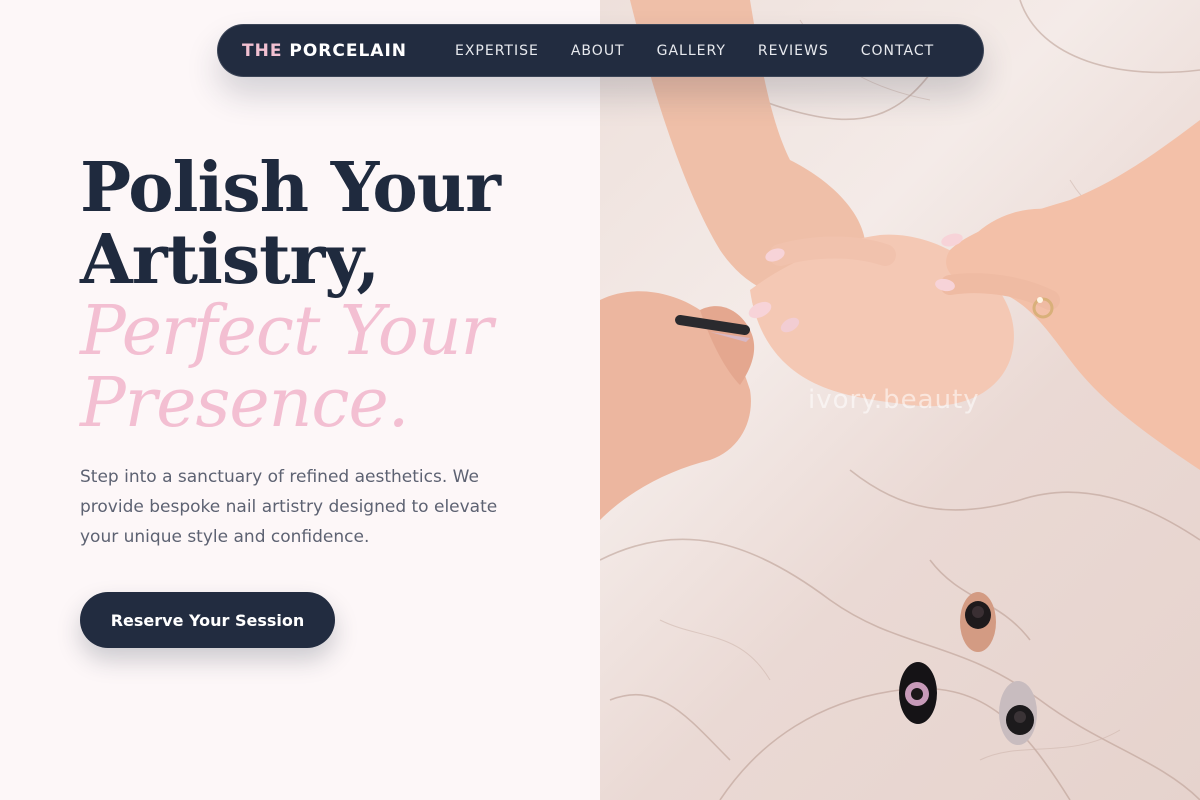 This screenshot has width=1200, height=800. Describe the element at coordinates (230, 260) in the screenshot. I see `headline-line-2: Artistry,` at that location.